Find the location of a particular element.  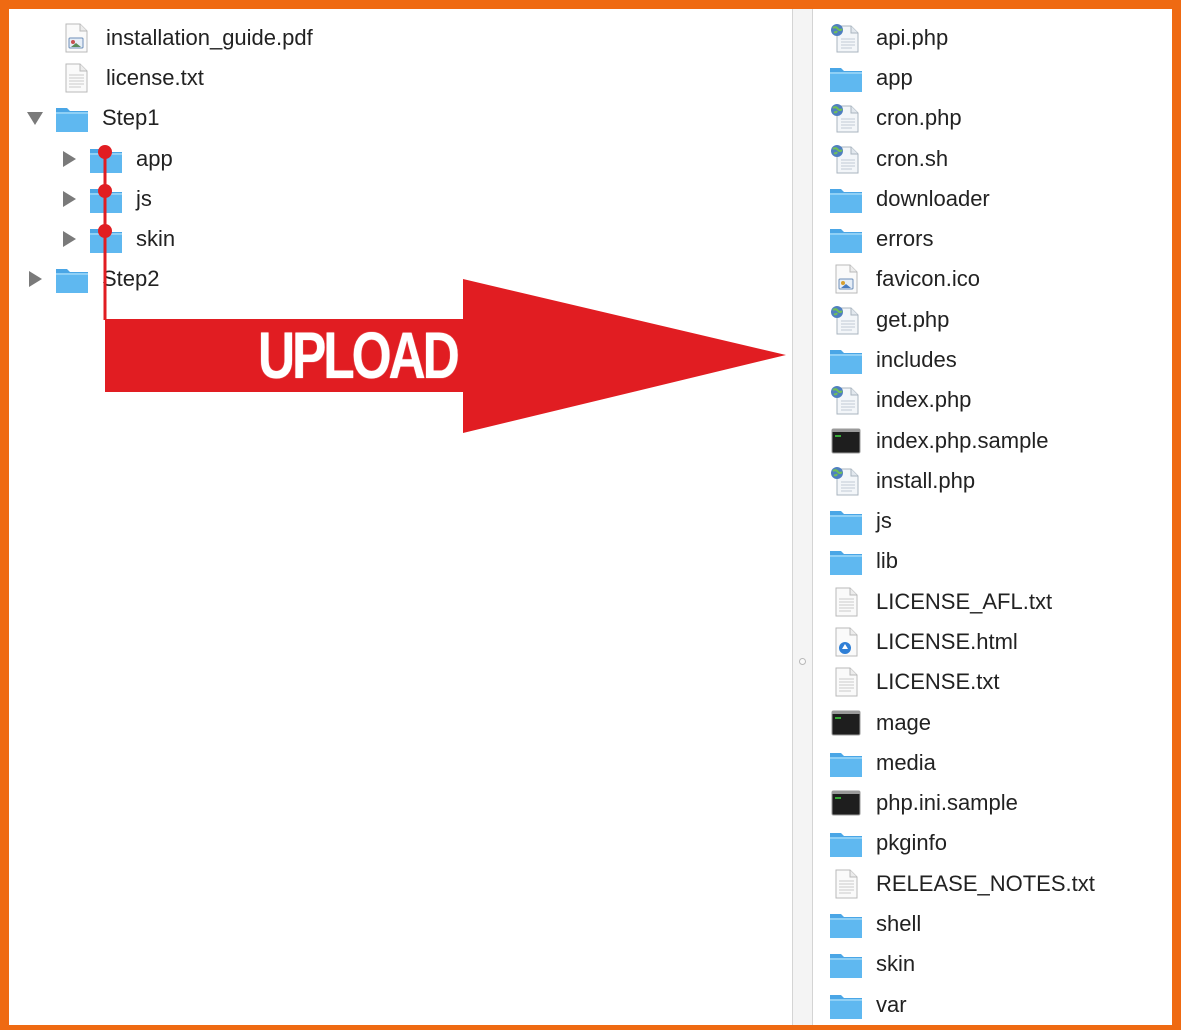

list-item: var is located at coordinates (868, 1005).